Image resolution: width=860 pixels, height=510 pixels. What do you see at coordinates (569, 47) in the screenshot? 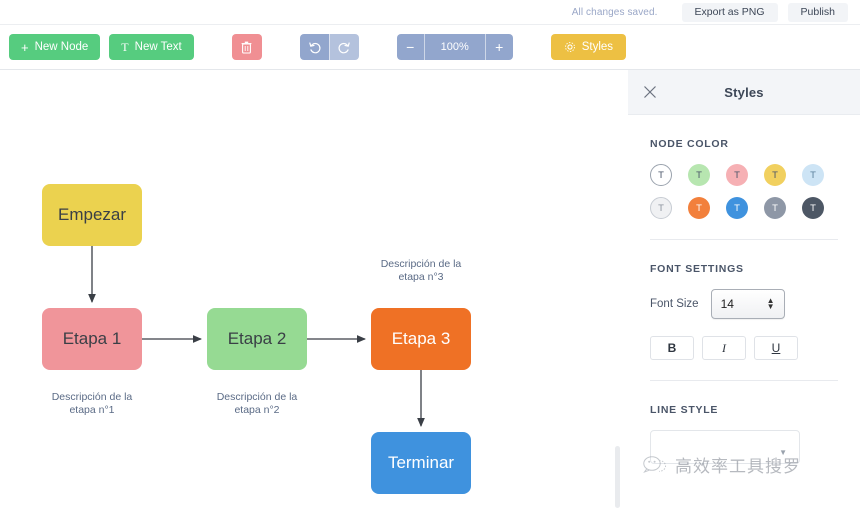
I see `gear-icon` at bounding box center [569, 47].